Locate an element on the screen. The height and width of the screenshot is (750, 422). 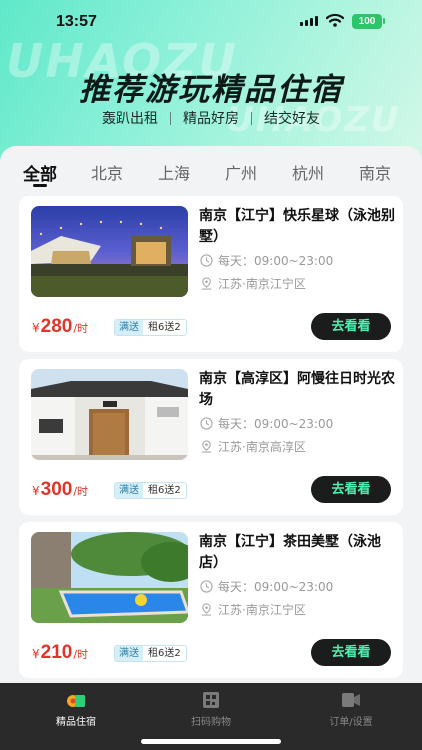
battery-icon: 100 is located at coordinates (367, 21).